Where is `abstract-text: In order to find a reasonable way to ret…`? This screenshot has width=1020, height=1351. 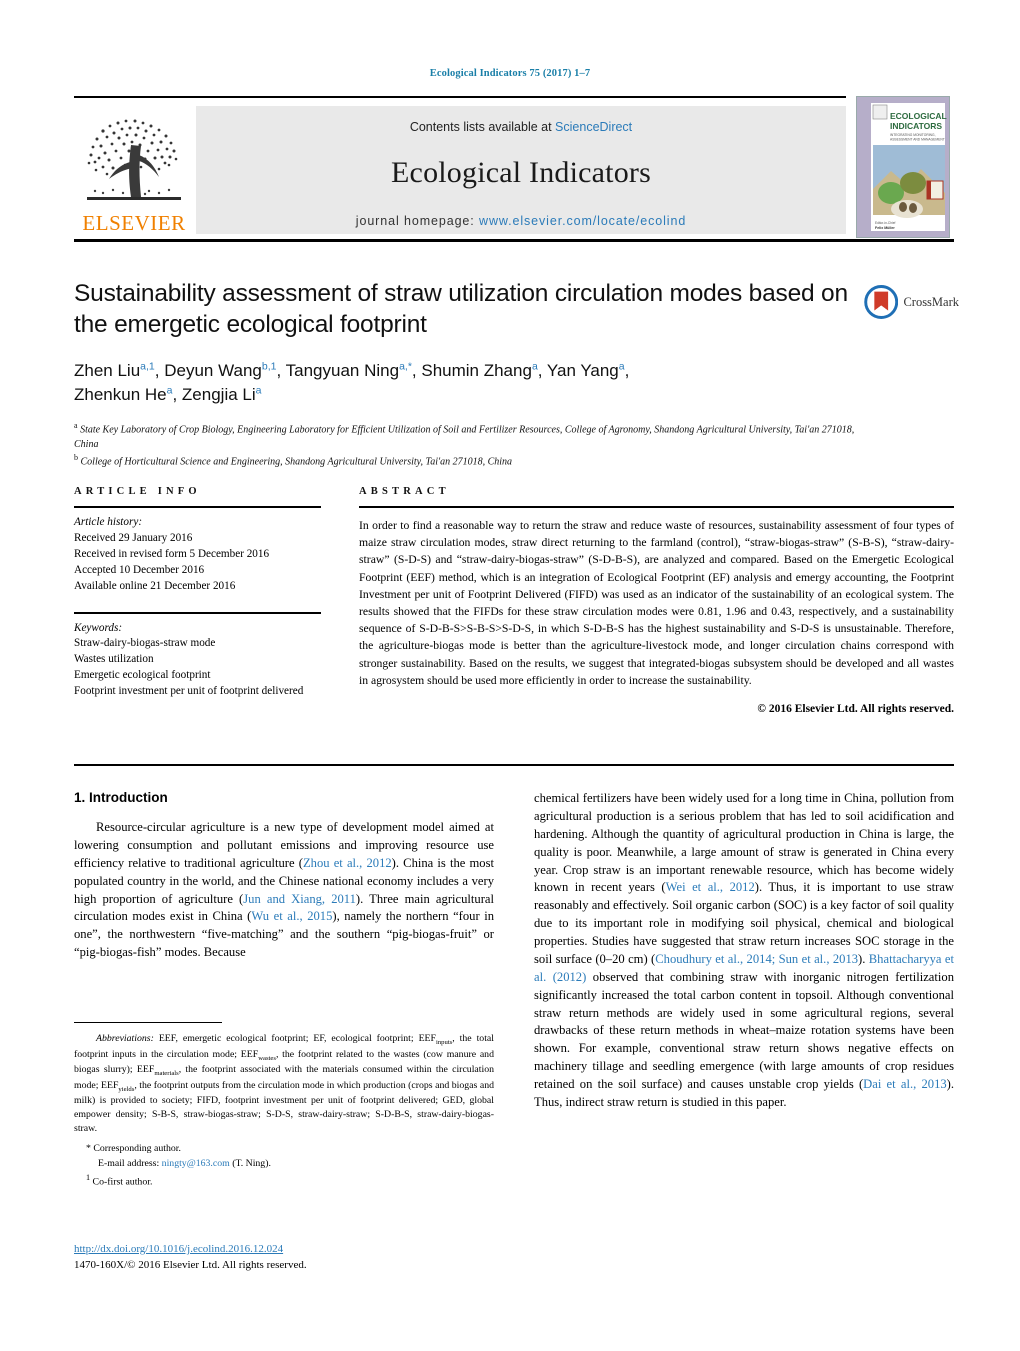
abstract-text: In order to find a reasonable way to ret… is located at coordinates (656, 603).